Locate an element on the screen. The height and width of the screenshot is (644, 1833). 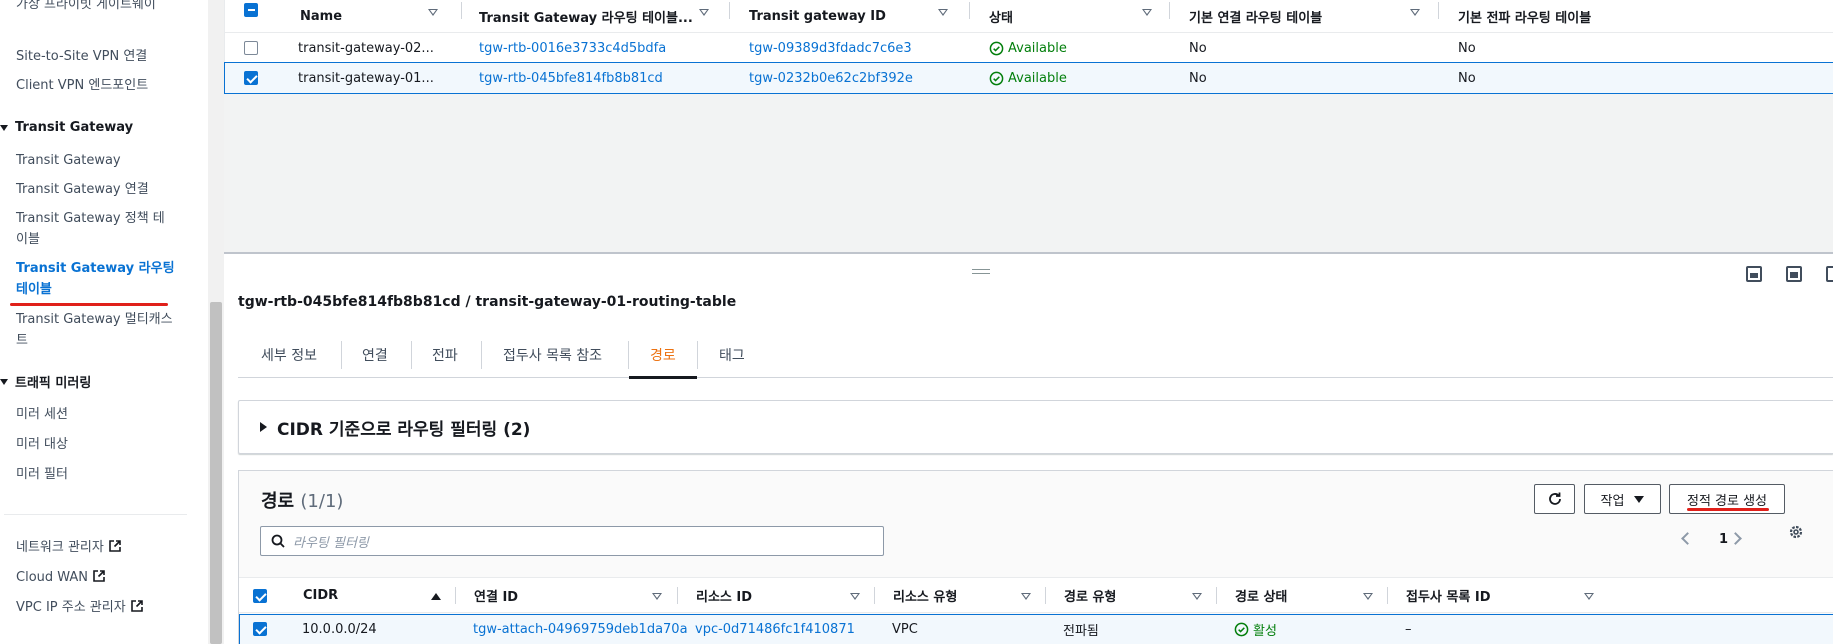
sidebar-item-tgw-route-tables: Transit Gateway 라우팅 테이블 is located at coordinates (96, 279).